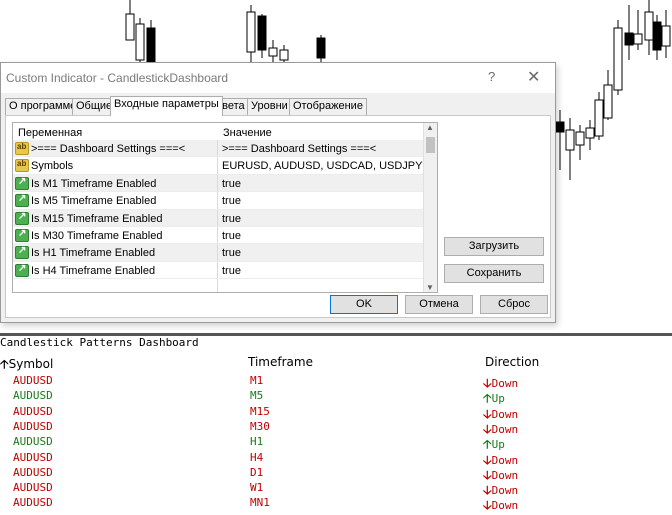 This screenshot has width=672, height=515. Describe the element at coordinates (328, 106) in the screenshot. I see `tab-visualization: Отображение` at that location.